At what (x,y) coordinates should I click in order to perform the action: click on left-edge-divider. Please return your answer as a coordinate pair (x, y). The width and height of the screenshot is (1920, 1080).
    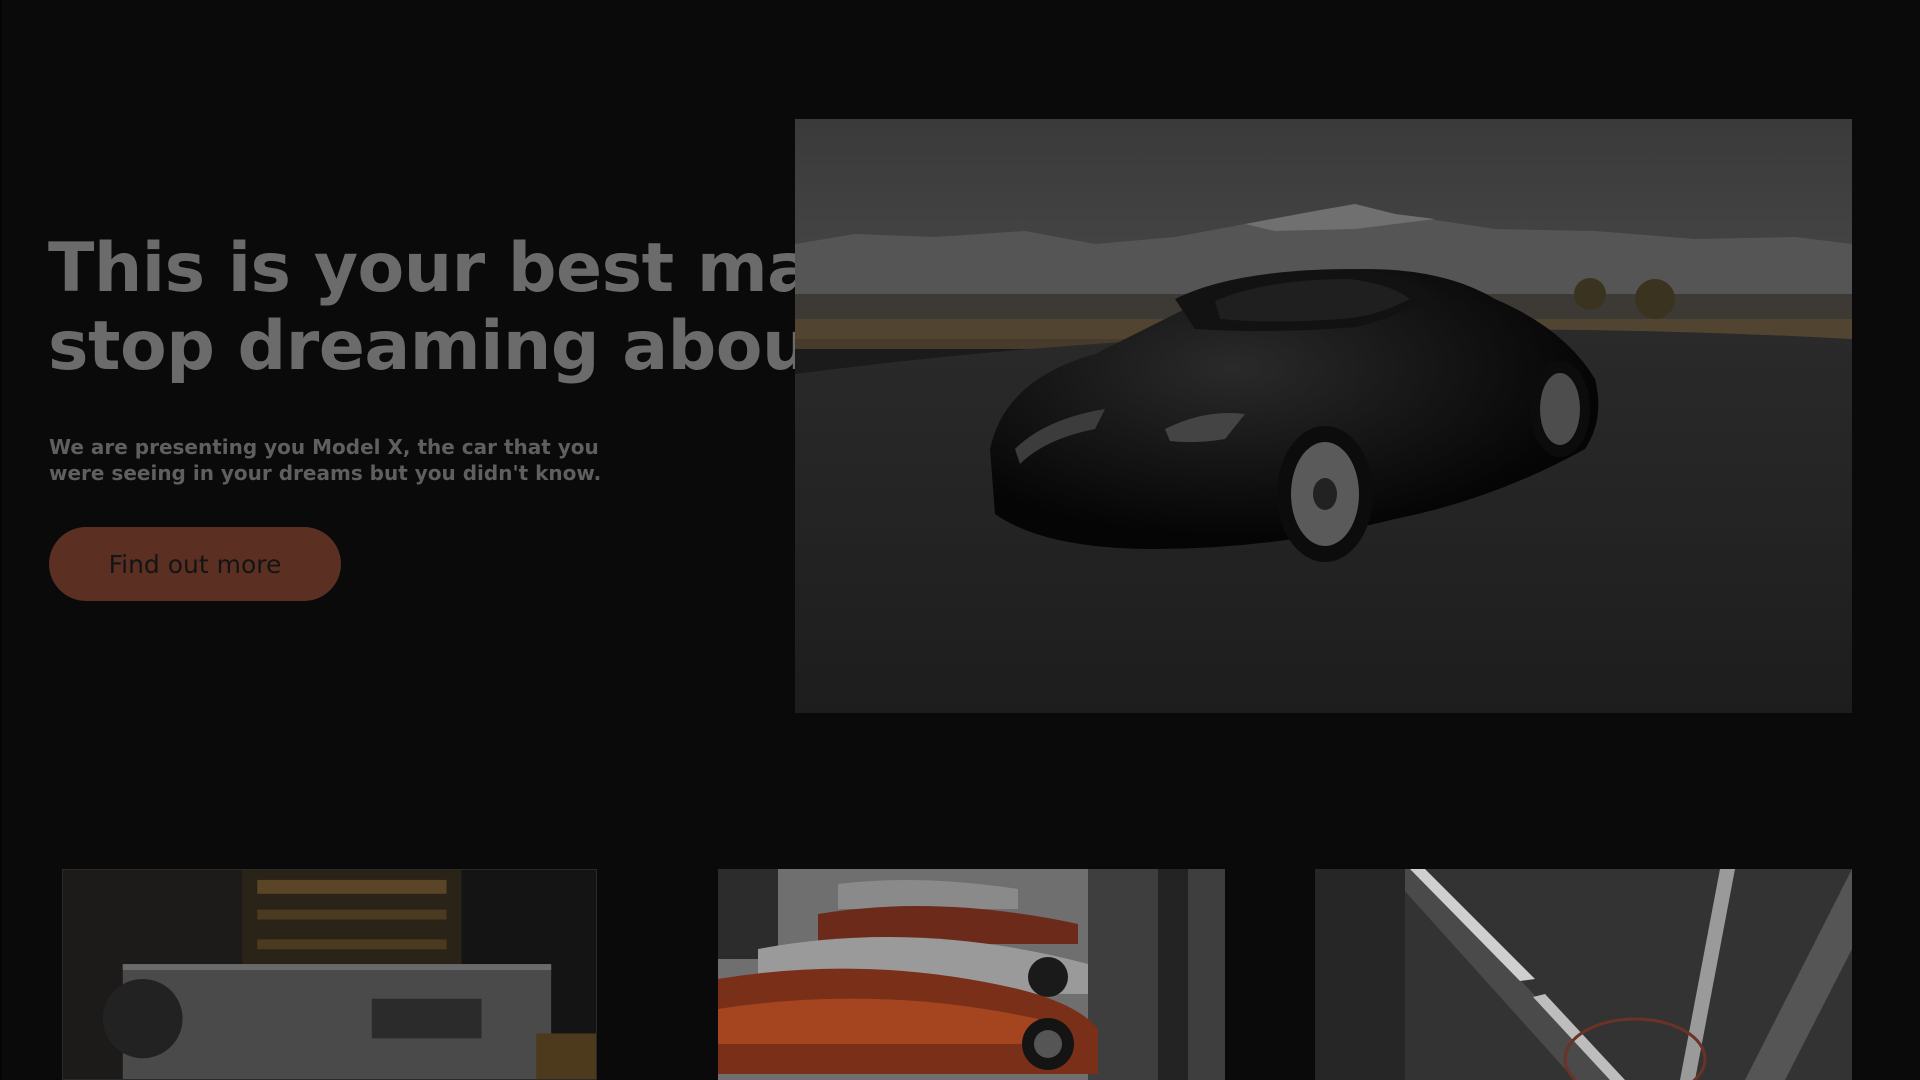
    Looking at the image, I should click on (1, 540).